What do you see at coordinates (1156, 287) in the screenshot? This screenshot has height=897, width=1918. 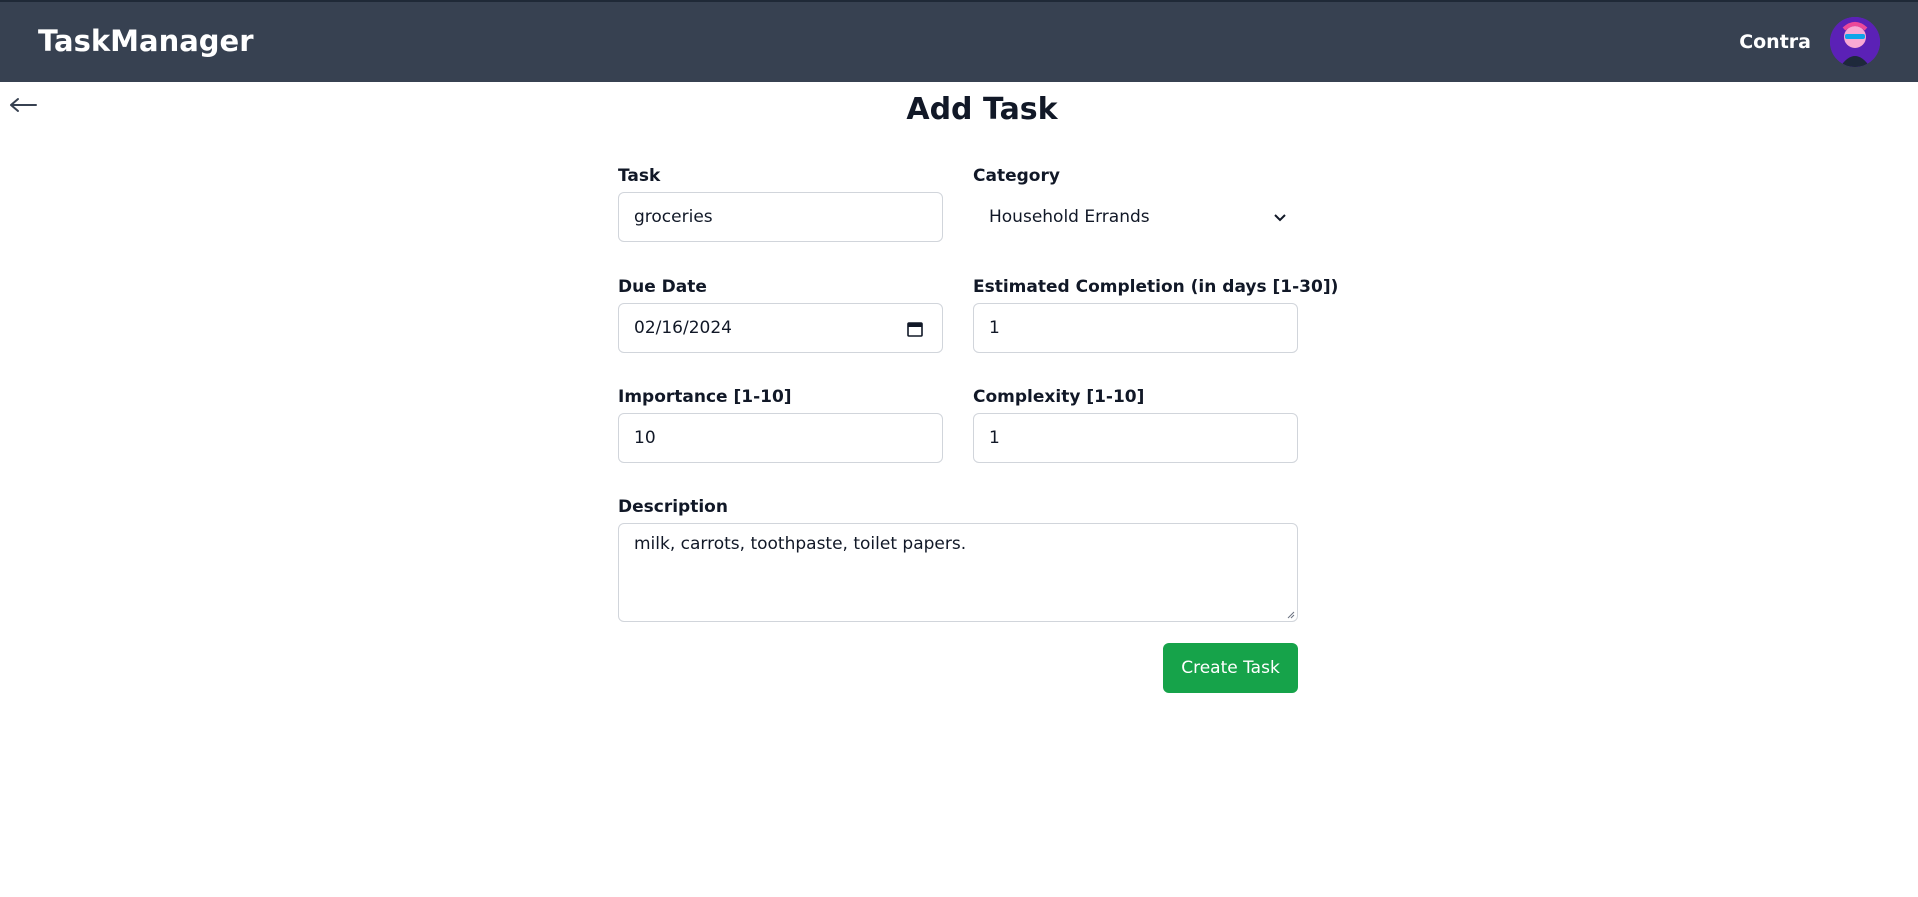 I see `estimated-completion-label: Estimated Completion (in days [1-30])` at bounding box center [1156, 287].